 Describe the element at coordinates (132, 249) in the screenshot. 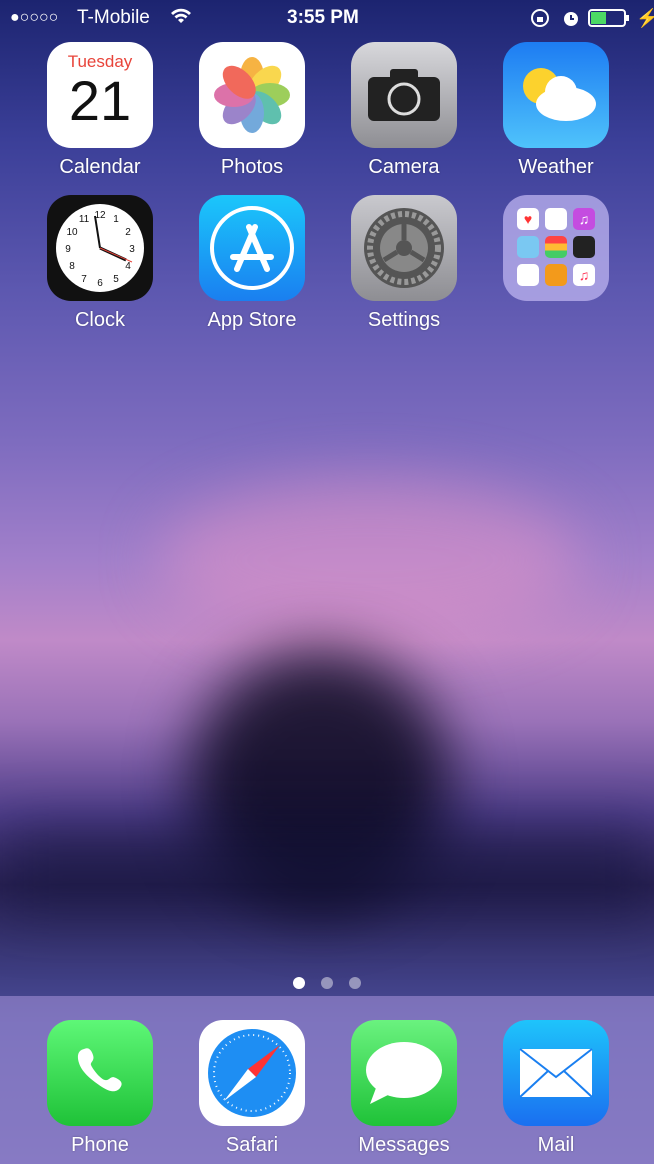

I see `svg-text: 3` at that location.